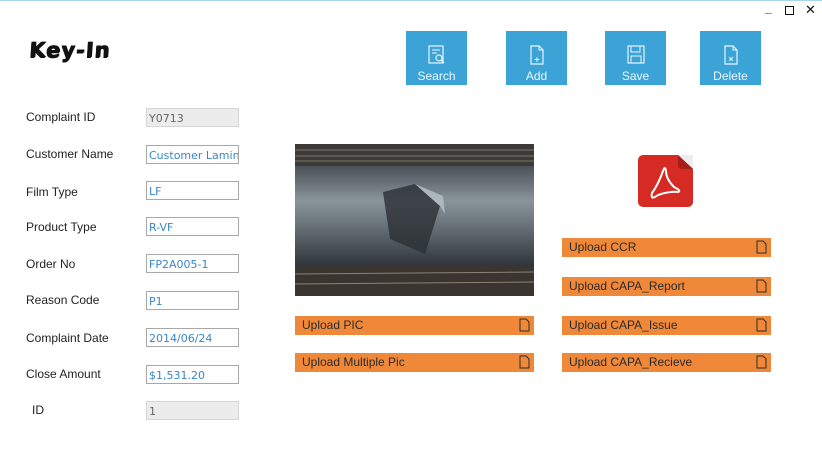  What do you see at coordinates (192, 190) in the screenshot?
I see `film-type-field: LF` at bounding box center [192, 190].